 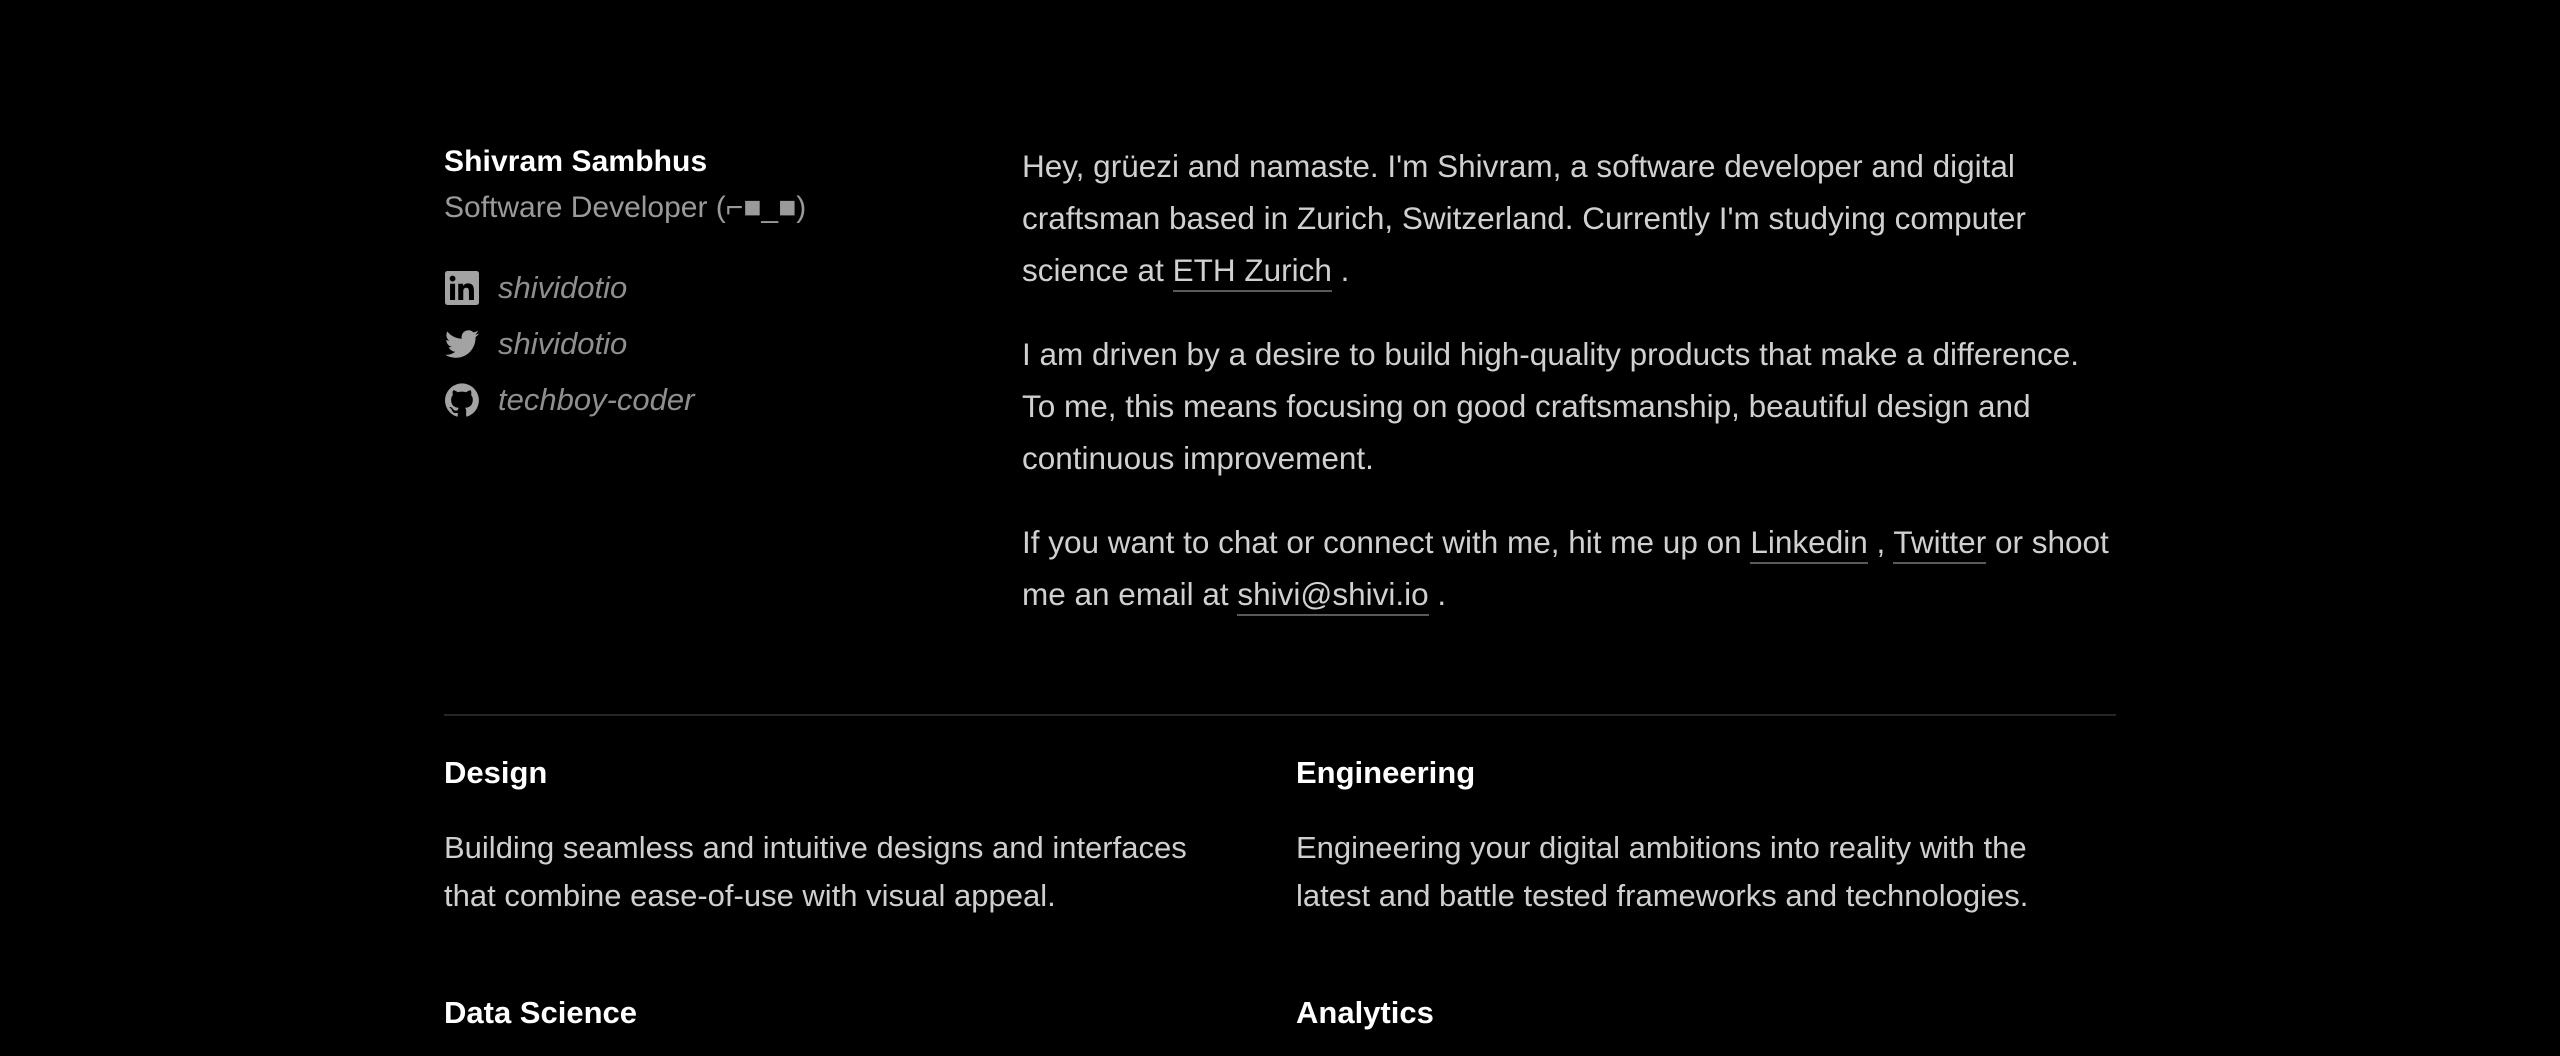 I want to click on linkedin-icon, so click(x=462, y=288).